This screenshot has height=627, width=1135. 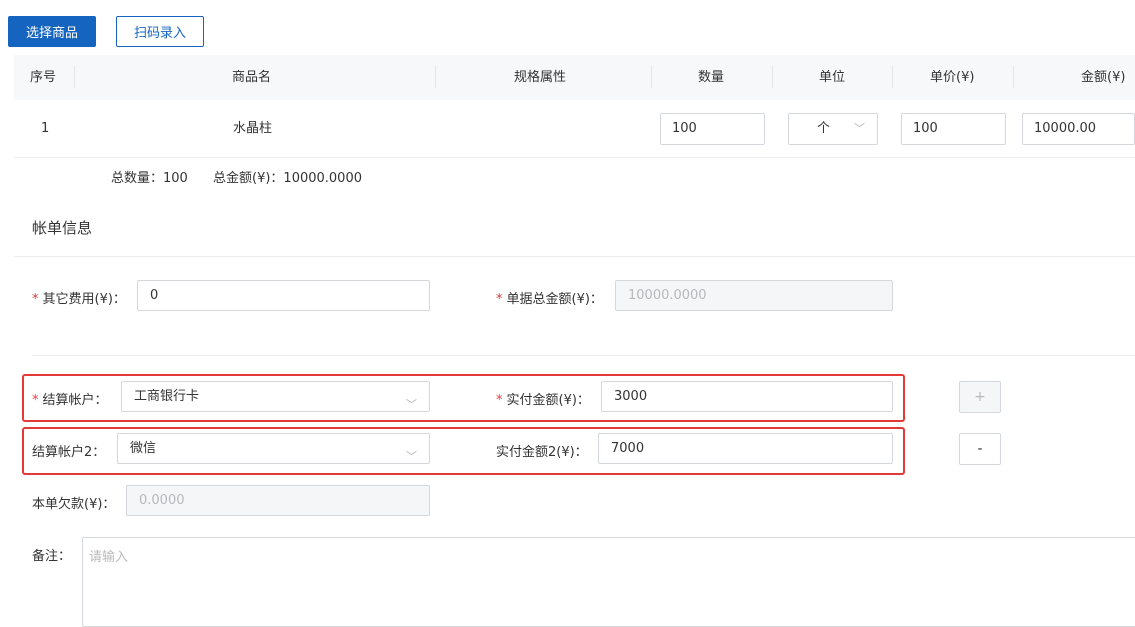 I want to click on account2-label: 结算帐户2：, so click(x=69, y=452).